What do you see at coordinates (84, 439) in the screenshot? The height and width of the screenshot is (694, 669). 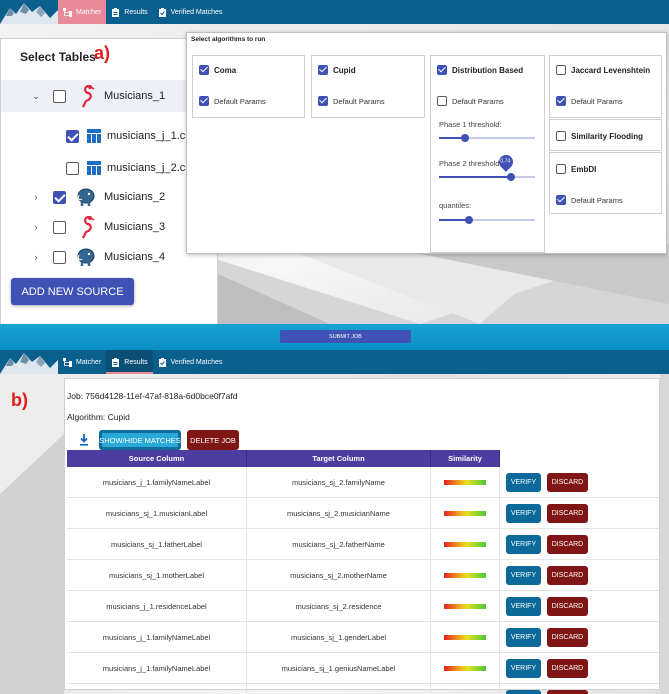 I see `download-icon` at bounding box center [84, 439].